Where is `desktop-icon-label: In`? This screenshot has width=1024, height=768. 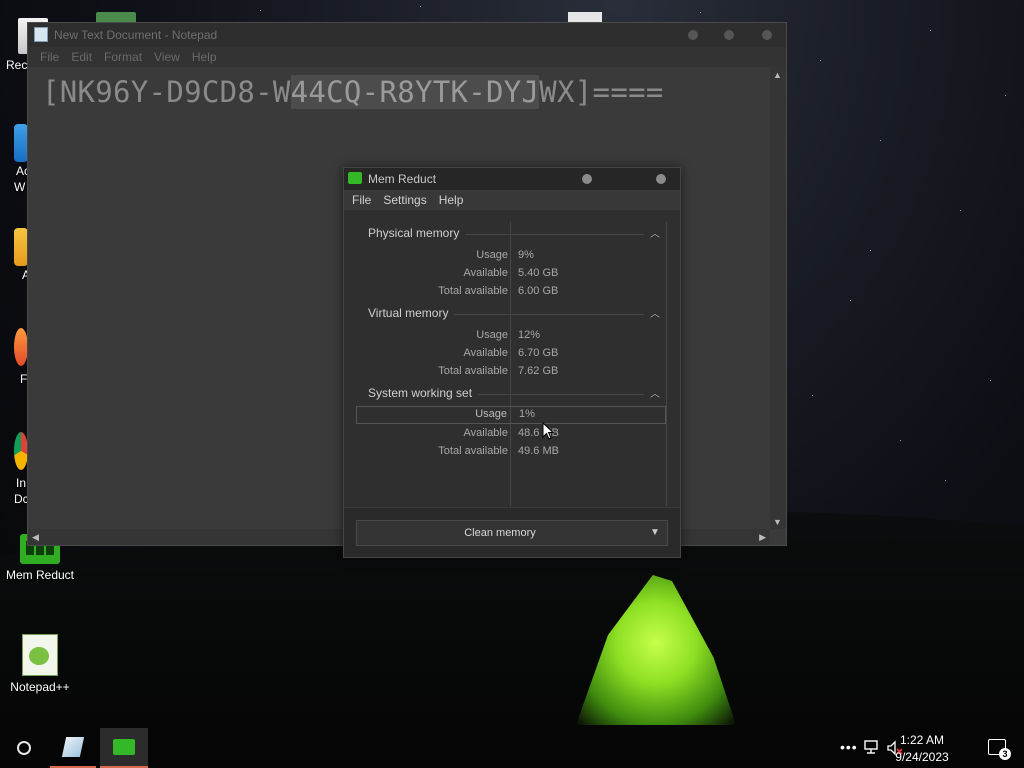 desktop-icon-label: In is located at coordinates (21, 483).